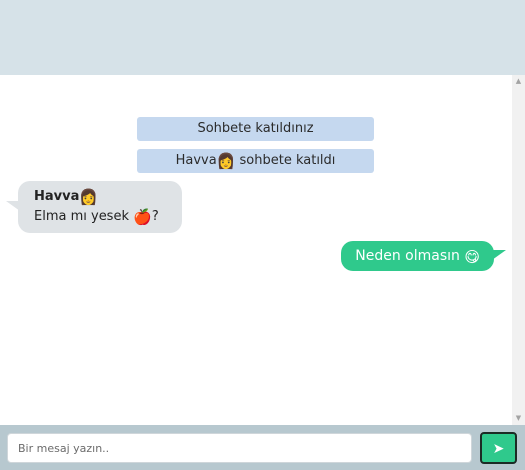  Describe the element at coordinates (518, 418) in the screenshot. I see `scroll-down-icon: ▼` at that location.